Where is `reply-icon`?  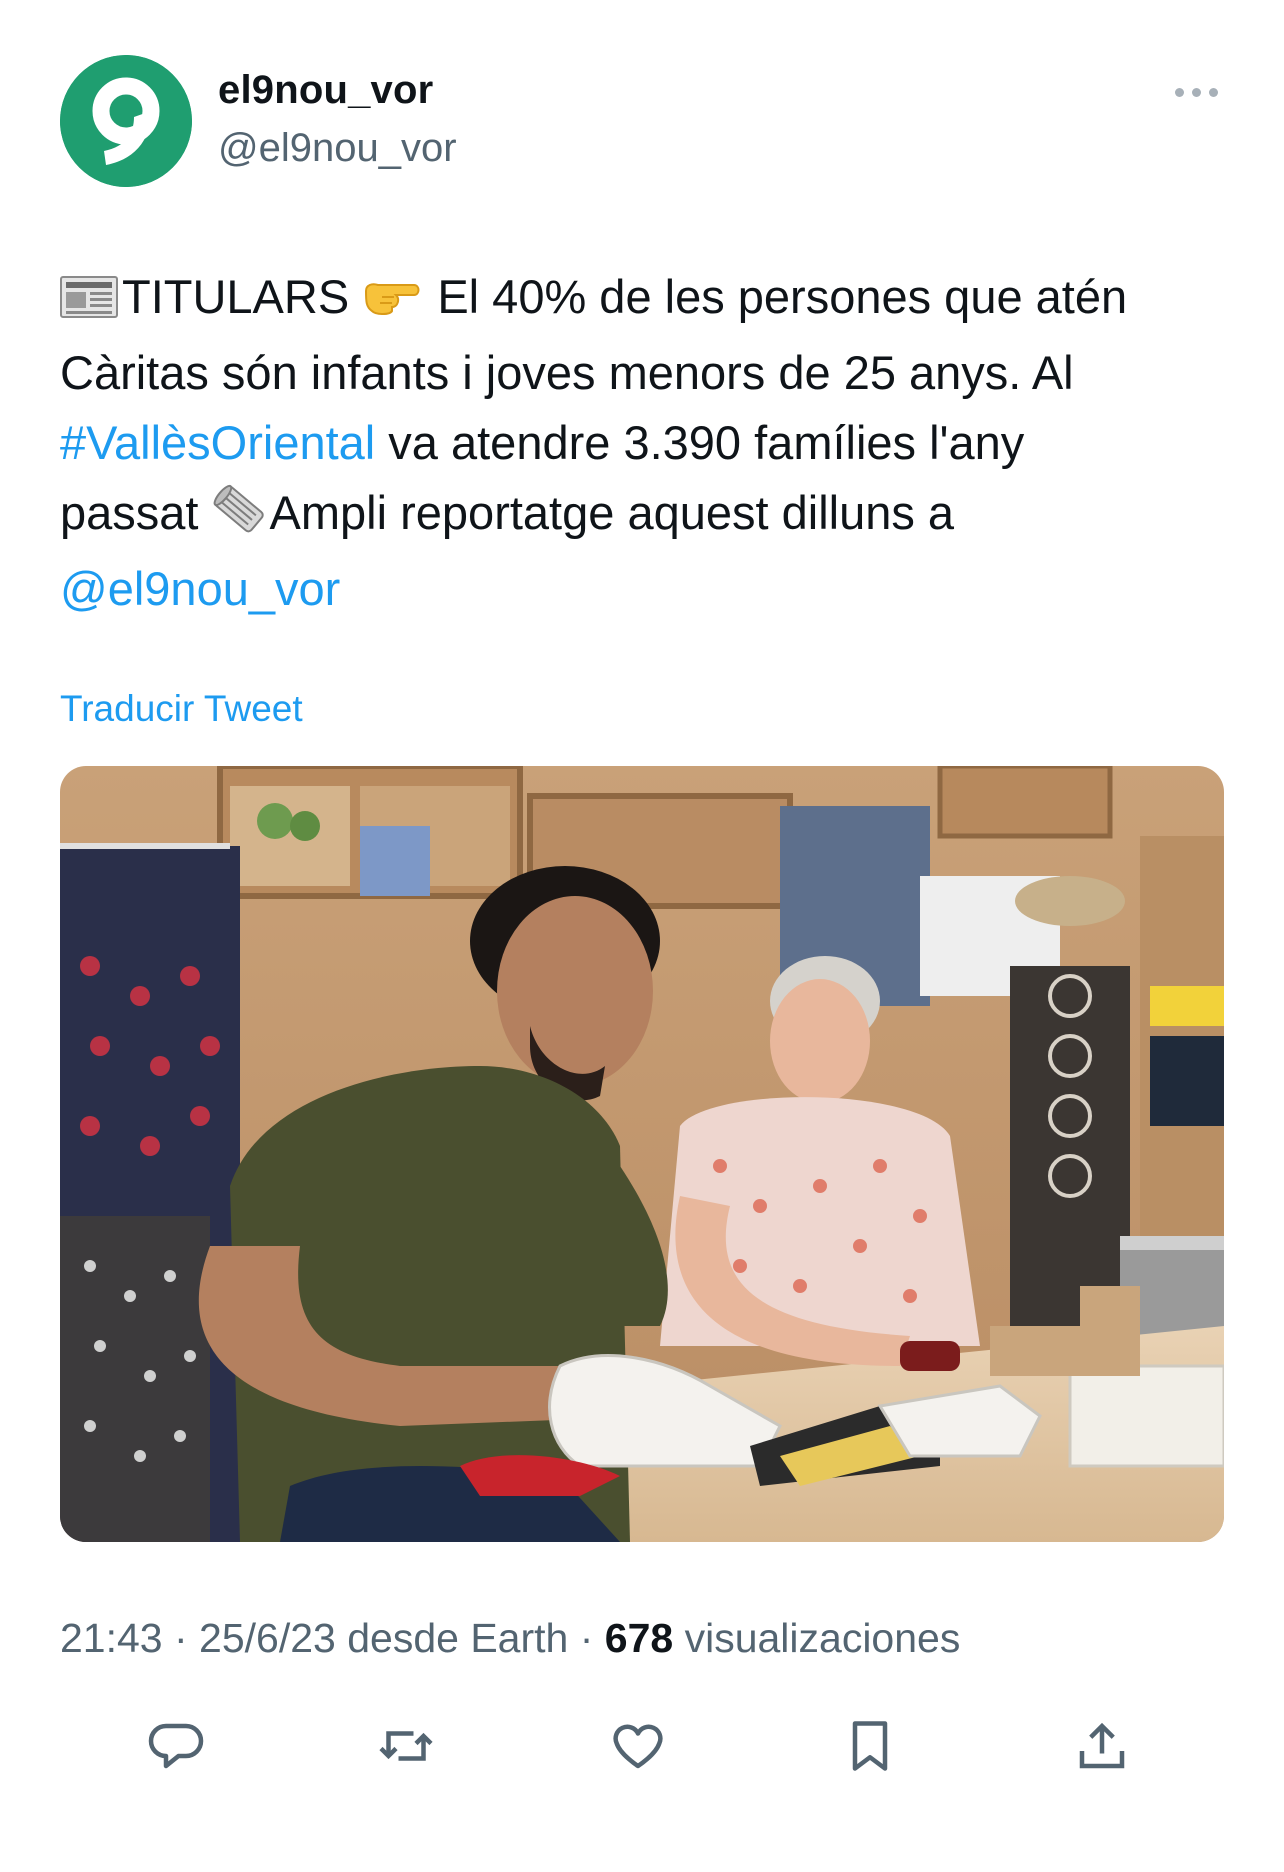
reply-icon is located at coordinates (176, 1746).